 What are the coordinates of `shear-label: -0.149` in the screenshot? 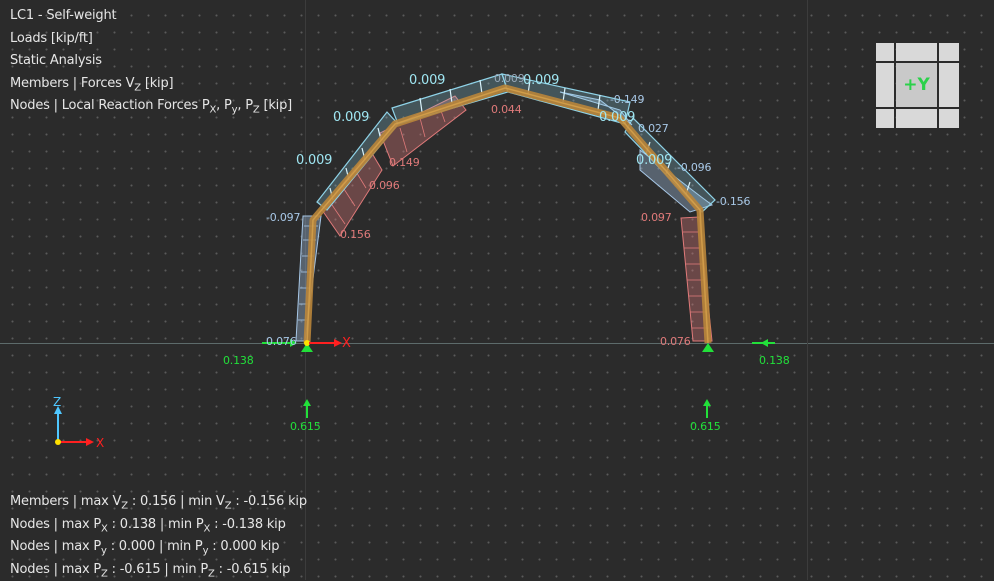 It's located at (627, 100).